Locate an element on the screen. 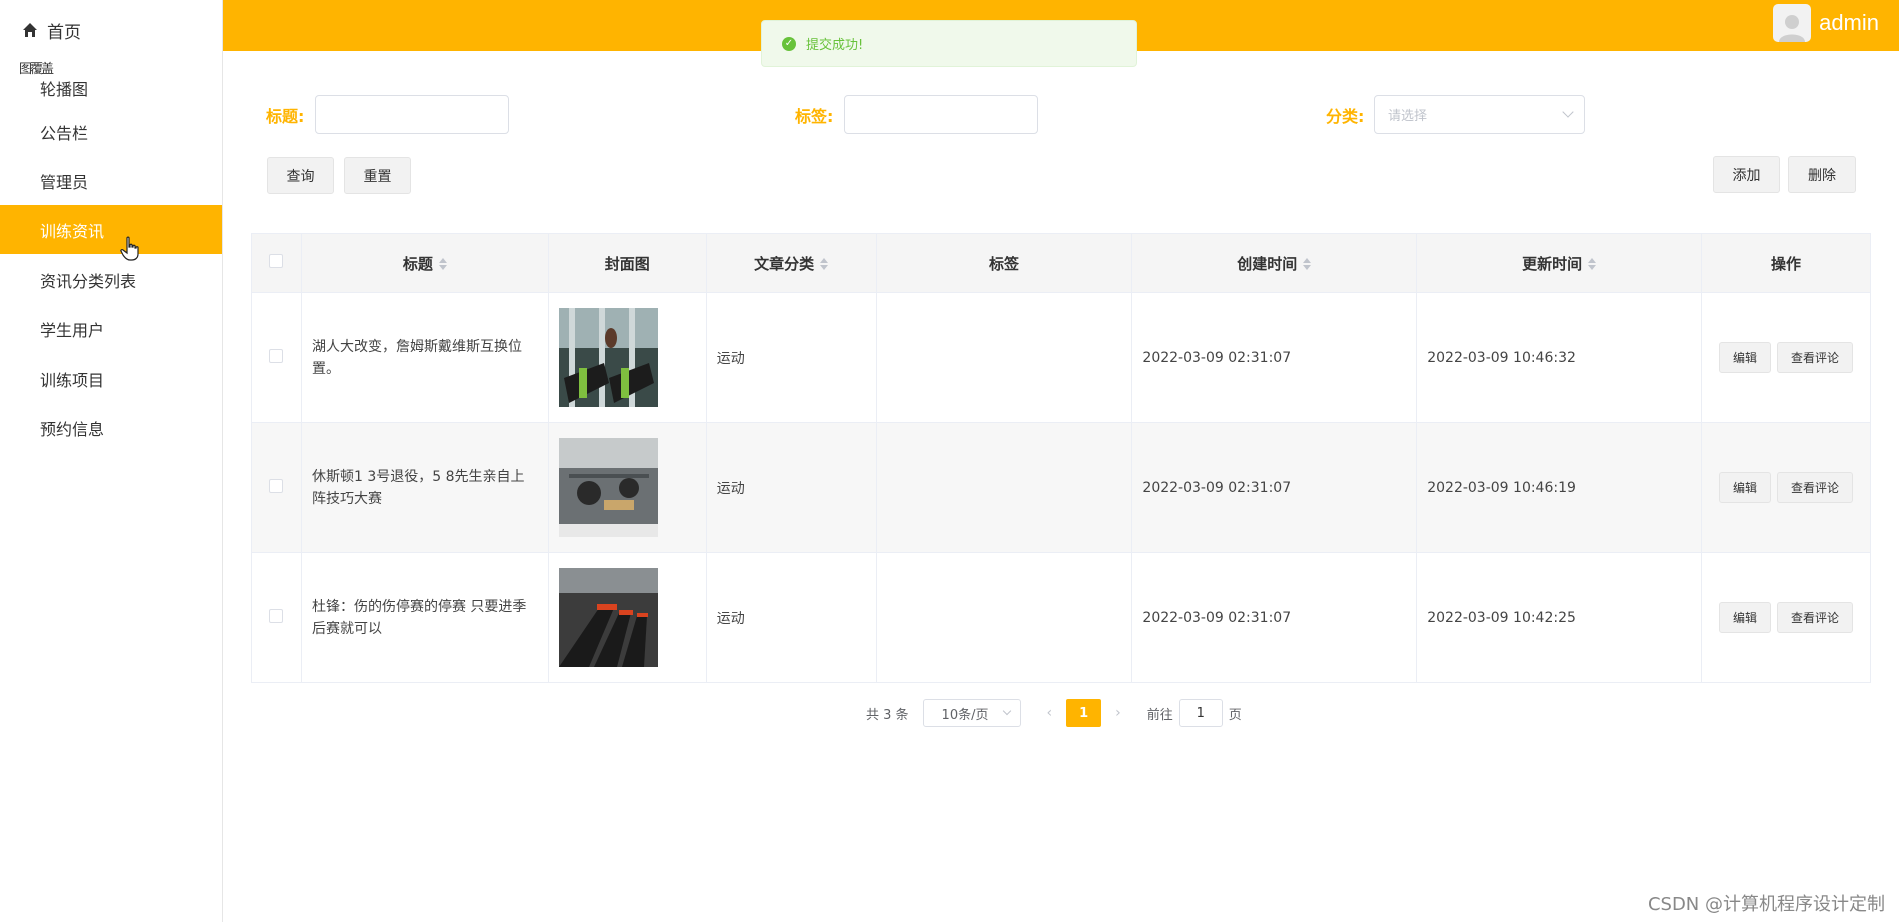  tag-search-input is located at coordinates (941, 114).